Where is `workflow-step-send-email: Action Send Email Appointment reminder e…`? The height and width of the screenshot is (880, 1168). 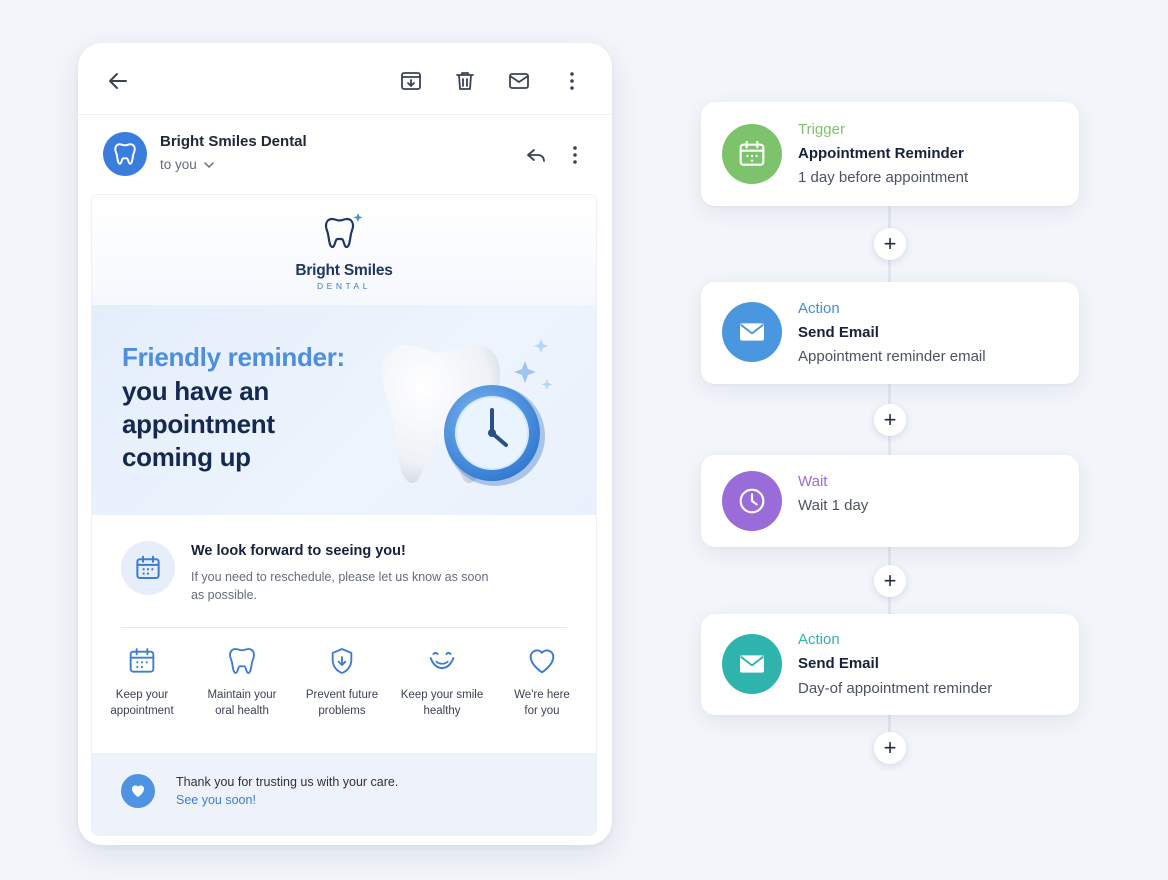 workflow-step-send-email: Action Send Email Appointment reminder e… is located at coordinates (890, 333).